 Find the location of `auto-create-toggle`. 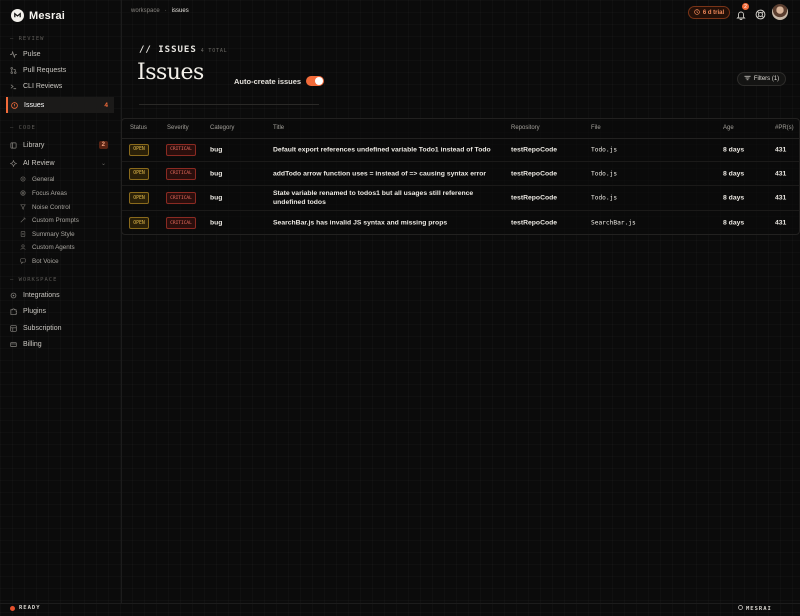

auto-create-toggle is located at coordinates (315, 81).